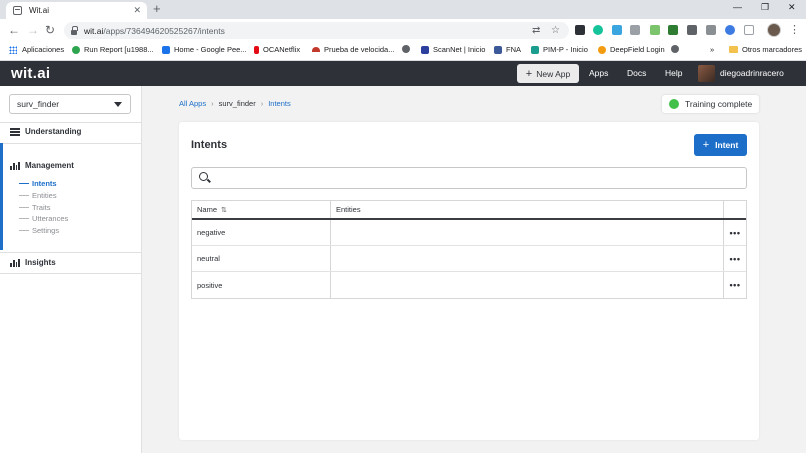 The height and width of the screenshot is (453, 806). I want to click on browser-profile-avatar, so click(774, 30).